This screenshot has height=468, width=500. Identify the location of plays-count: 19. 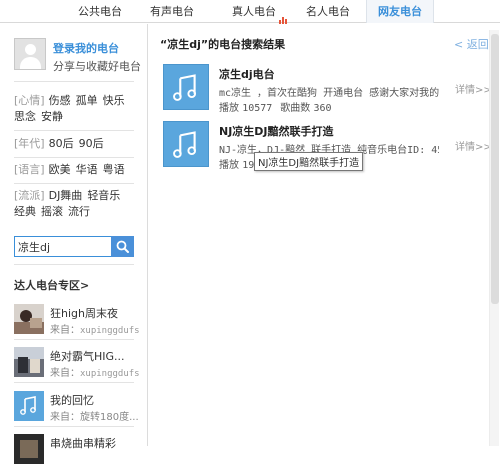
(248, 165).